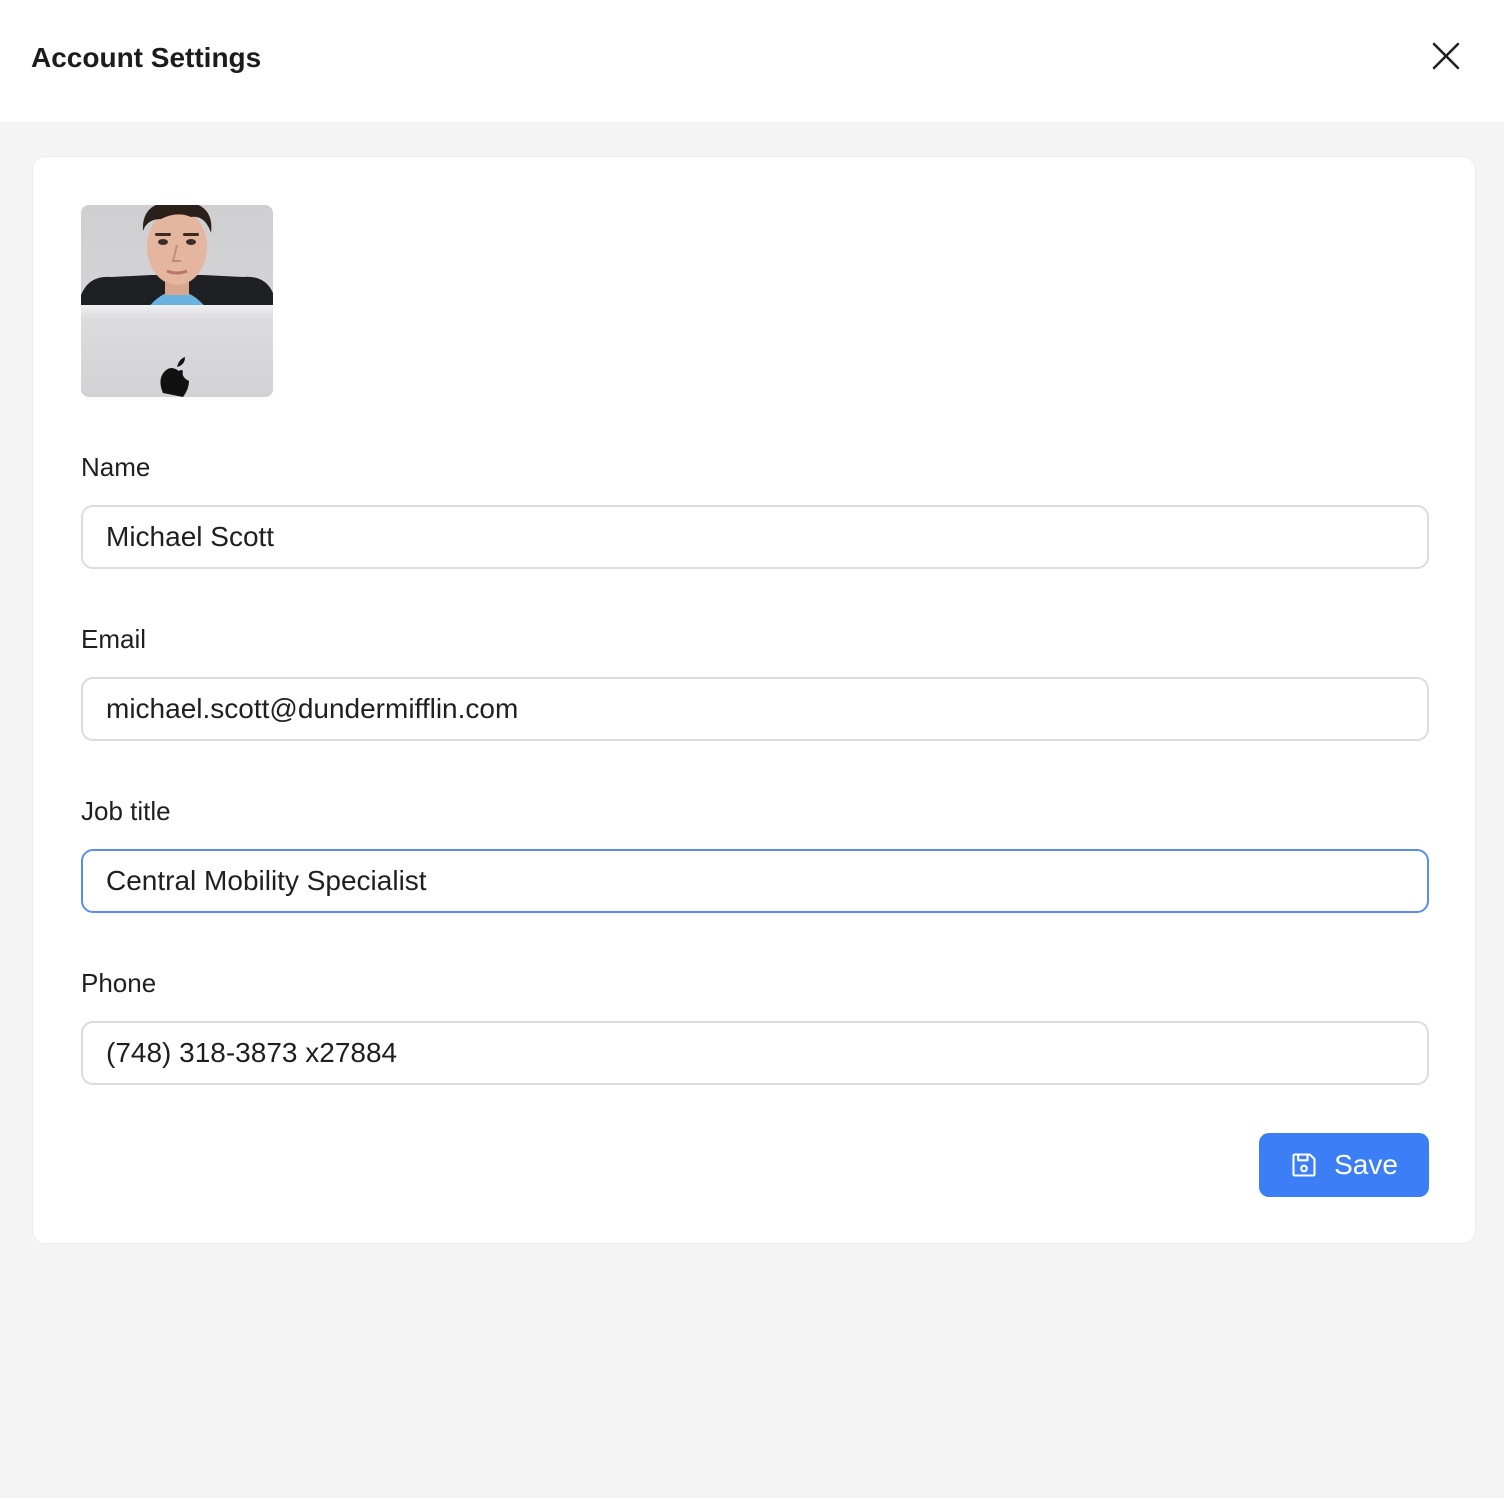 Image resolution: width=1504 pixels, height=1498 pixels. What do you see at coordinates (755, 709) in the screenshot?
I see `email-input` at bounding box center [755, 709].